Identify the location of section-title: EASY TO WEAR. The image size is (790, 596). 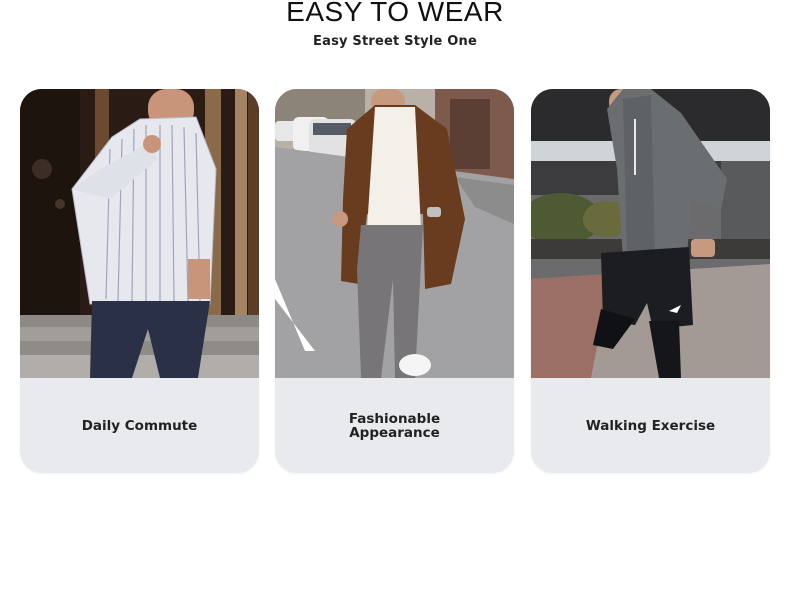
(395, 13).